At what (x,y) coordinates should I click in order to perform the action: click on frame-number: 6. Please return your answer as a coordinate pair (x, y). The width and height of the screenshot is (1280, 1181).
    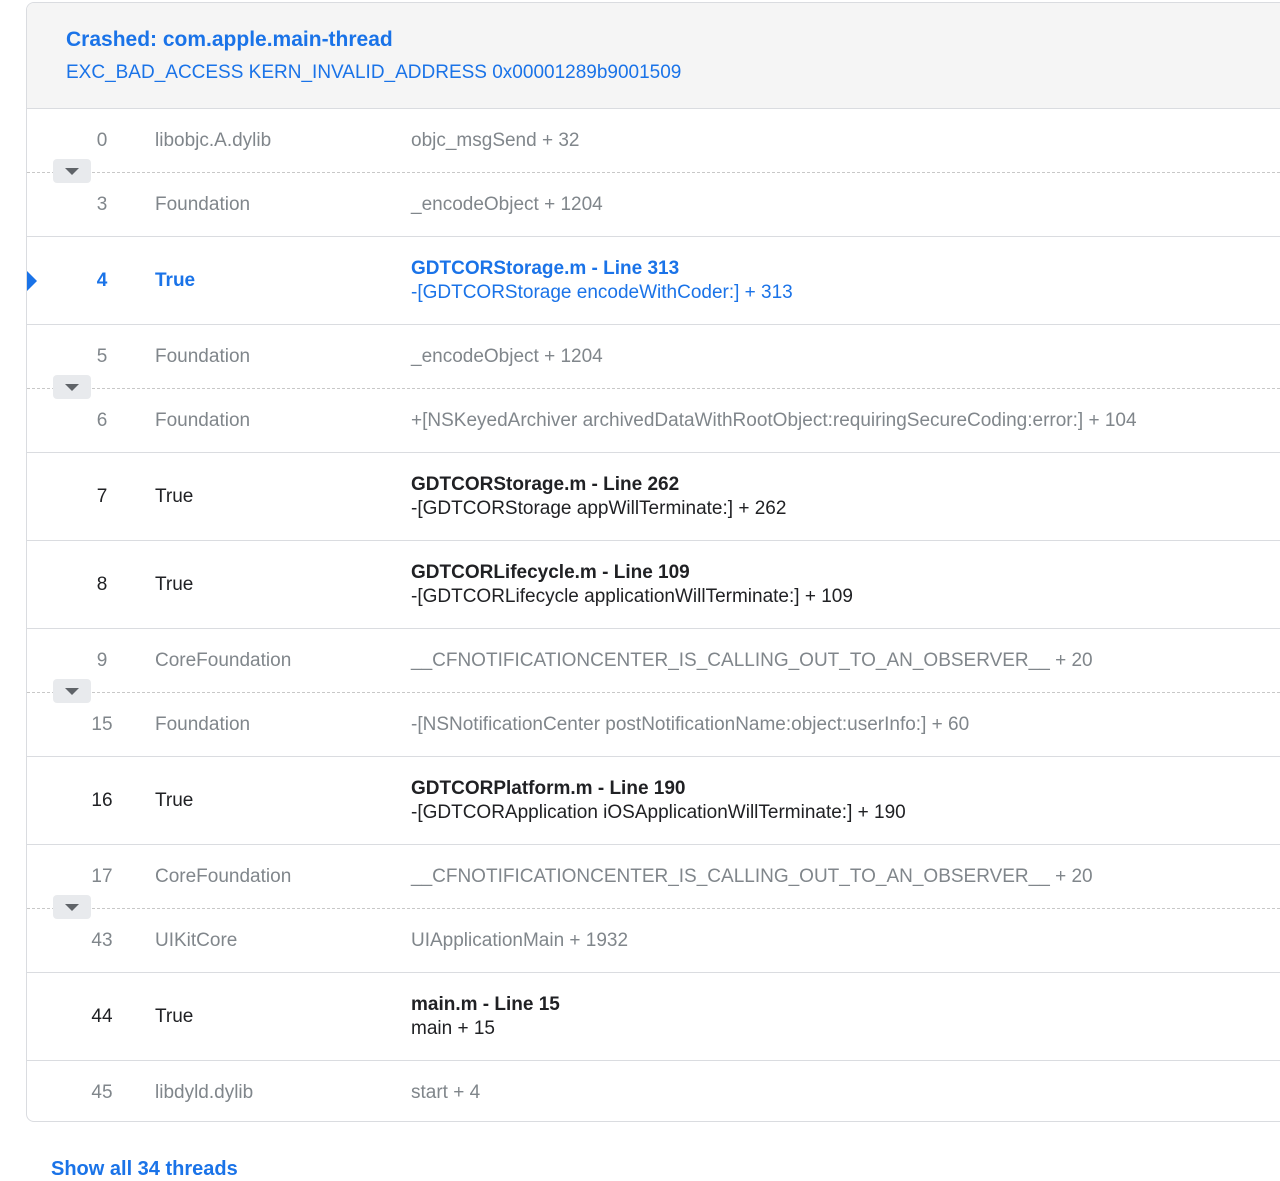
    Looking at the image, I should click on (102, 420).